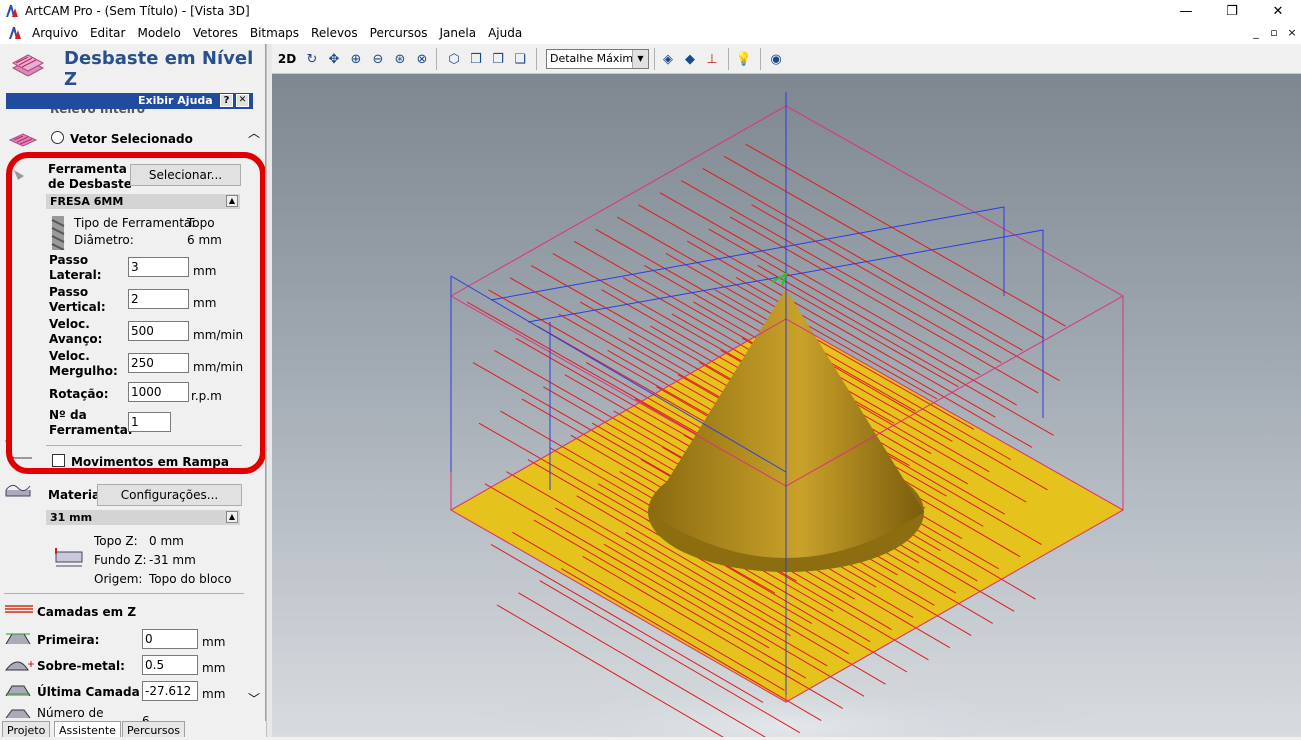  I want to click on mdi-close-button: ×, so click(1292, 33).